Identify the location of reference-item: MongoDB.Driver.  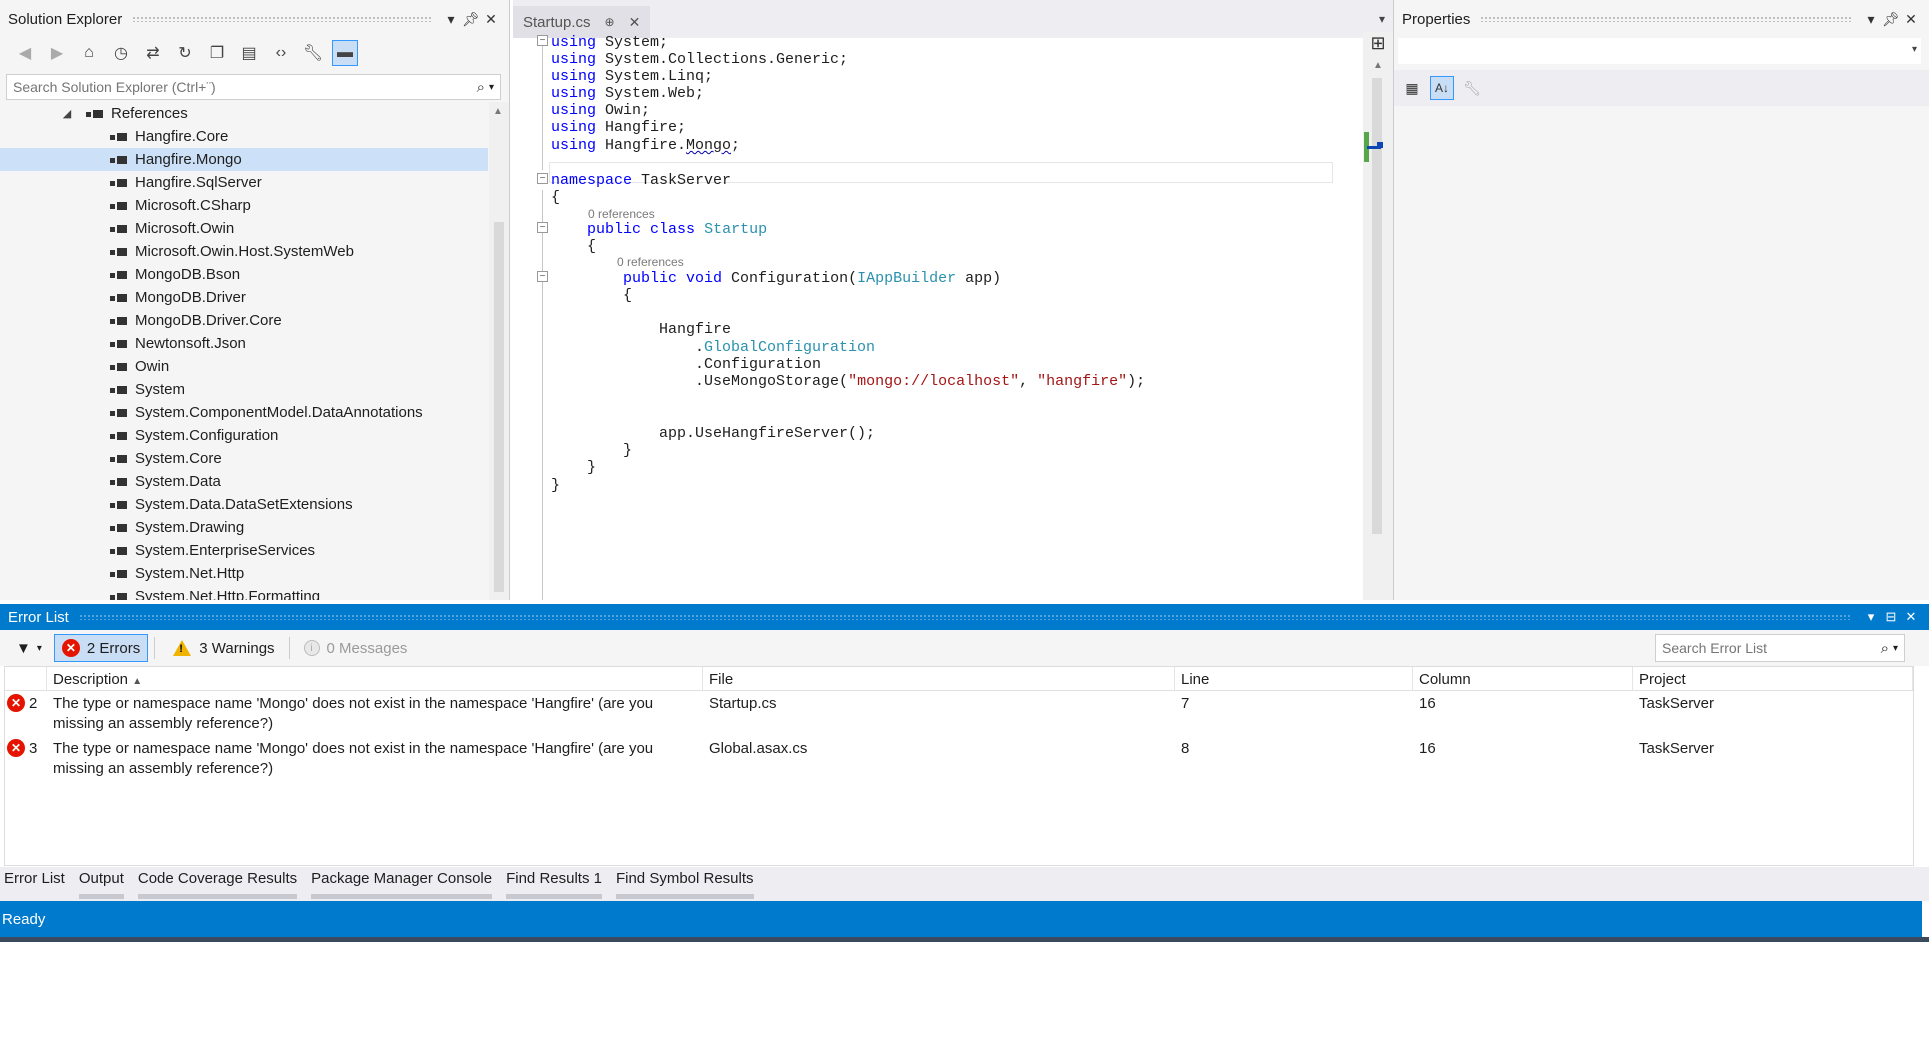
(244, 297).